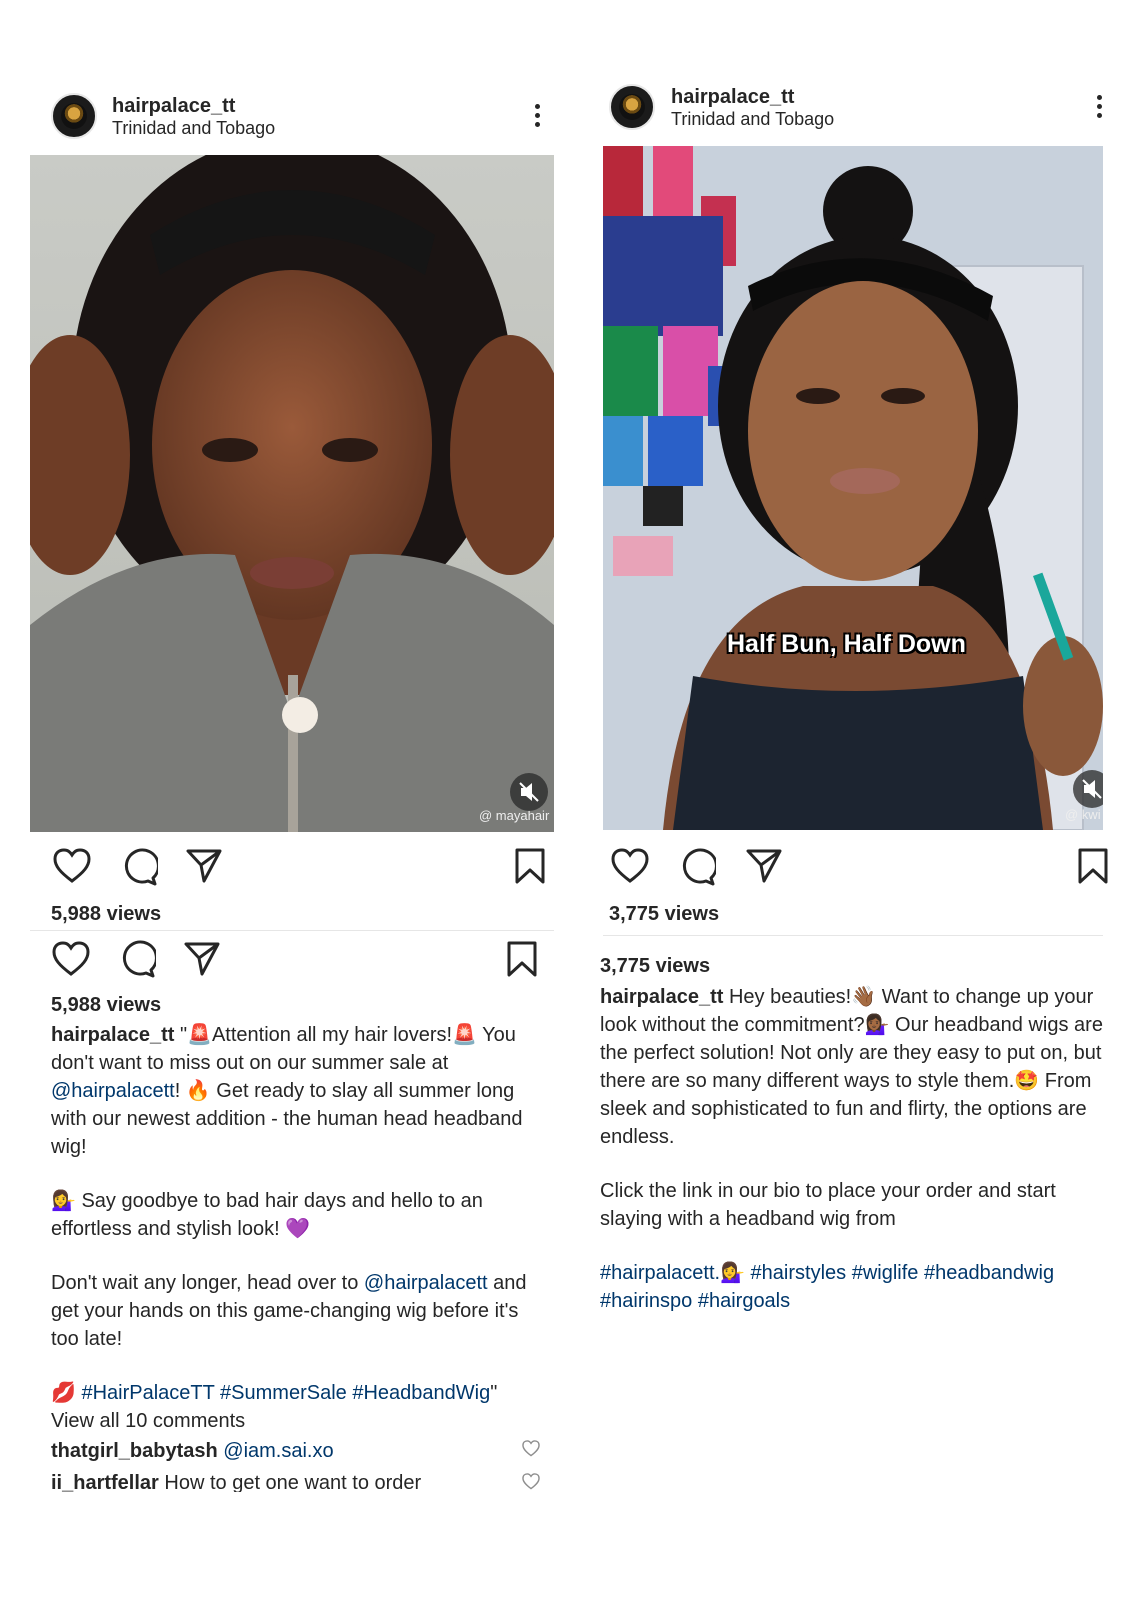 The width and height of the screenshot is (1131, 1600). What do you see at coordinates (148, 1421) in the screenshot?
I see `view-all-comments-link: View all 10 comments` at bounding box center [148, 1421].